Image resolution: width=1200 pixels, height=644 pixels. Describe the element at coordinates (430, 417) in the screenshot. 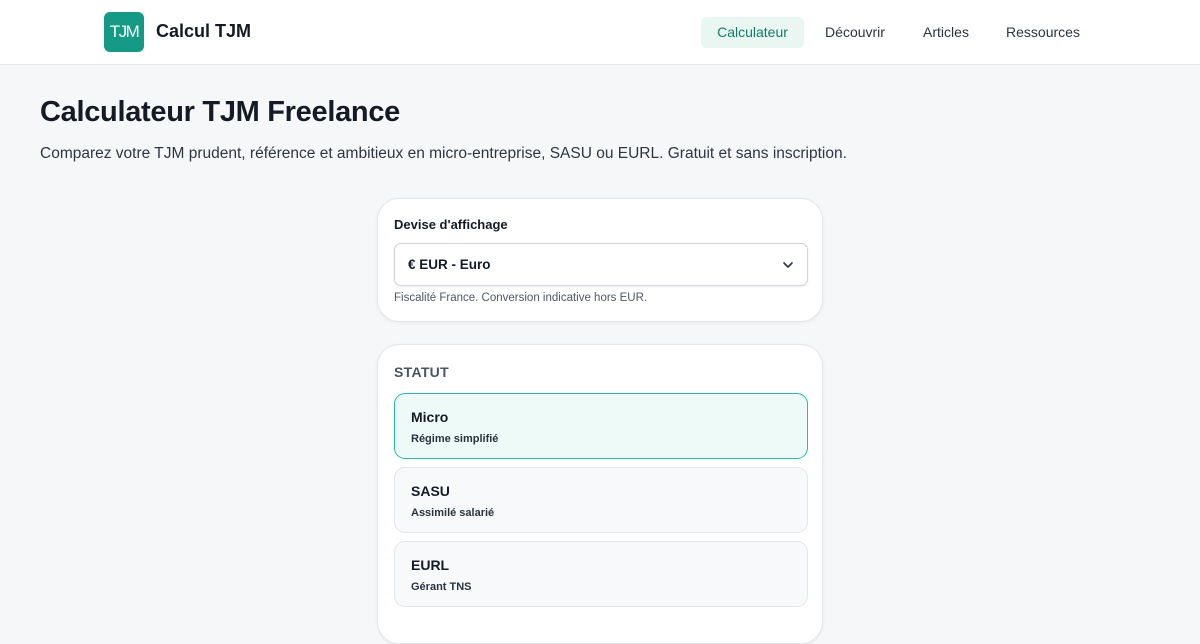

I see `status-option-title: Micro` at that location.